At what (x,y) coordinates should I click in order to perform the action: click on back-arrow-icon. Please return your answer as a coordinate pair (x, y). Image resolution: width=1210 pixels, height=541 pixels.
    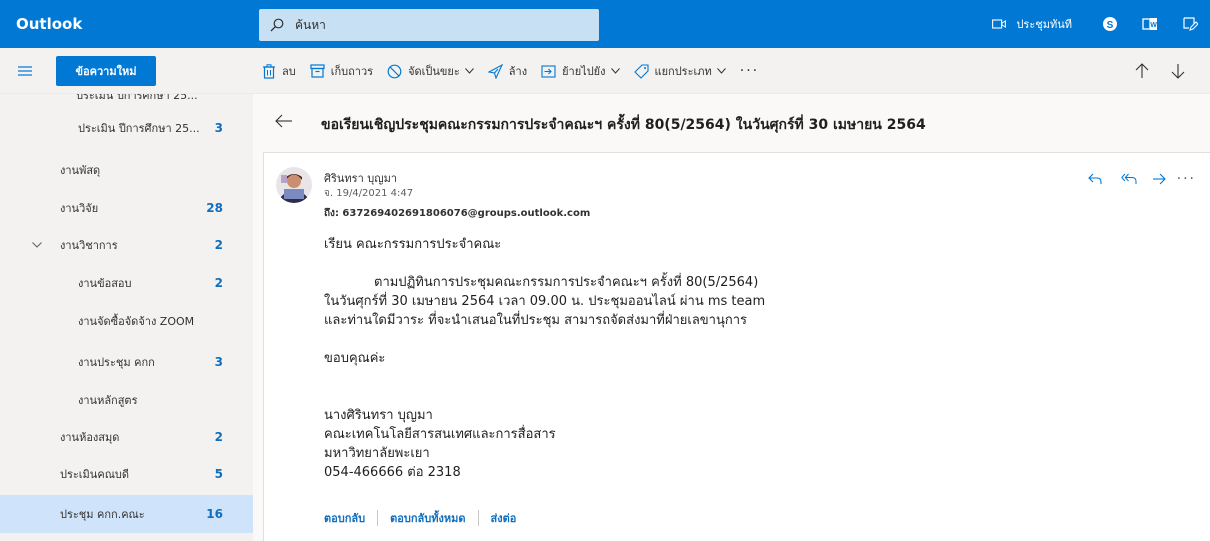
    Looking at the image, I should click on (284, 121).